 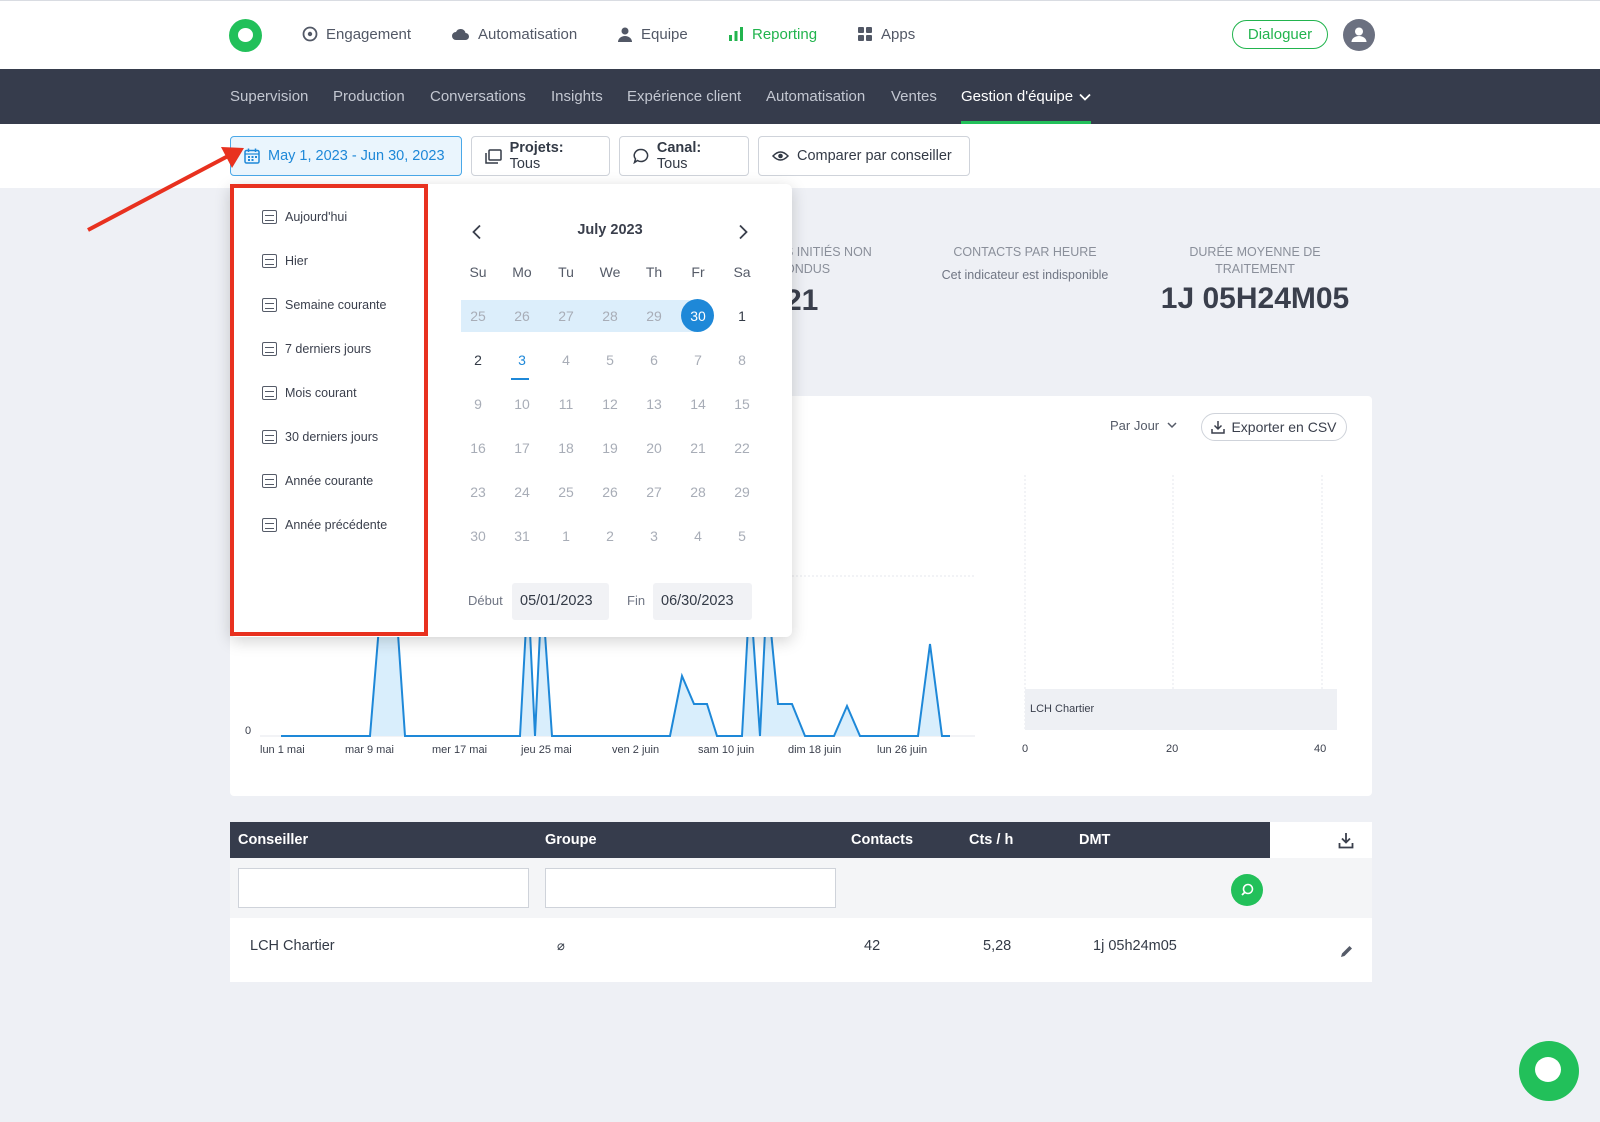 I want to click on calendar-day: 6, so click(x=654, y=360).